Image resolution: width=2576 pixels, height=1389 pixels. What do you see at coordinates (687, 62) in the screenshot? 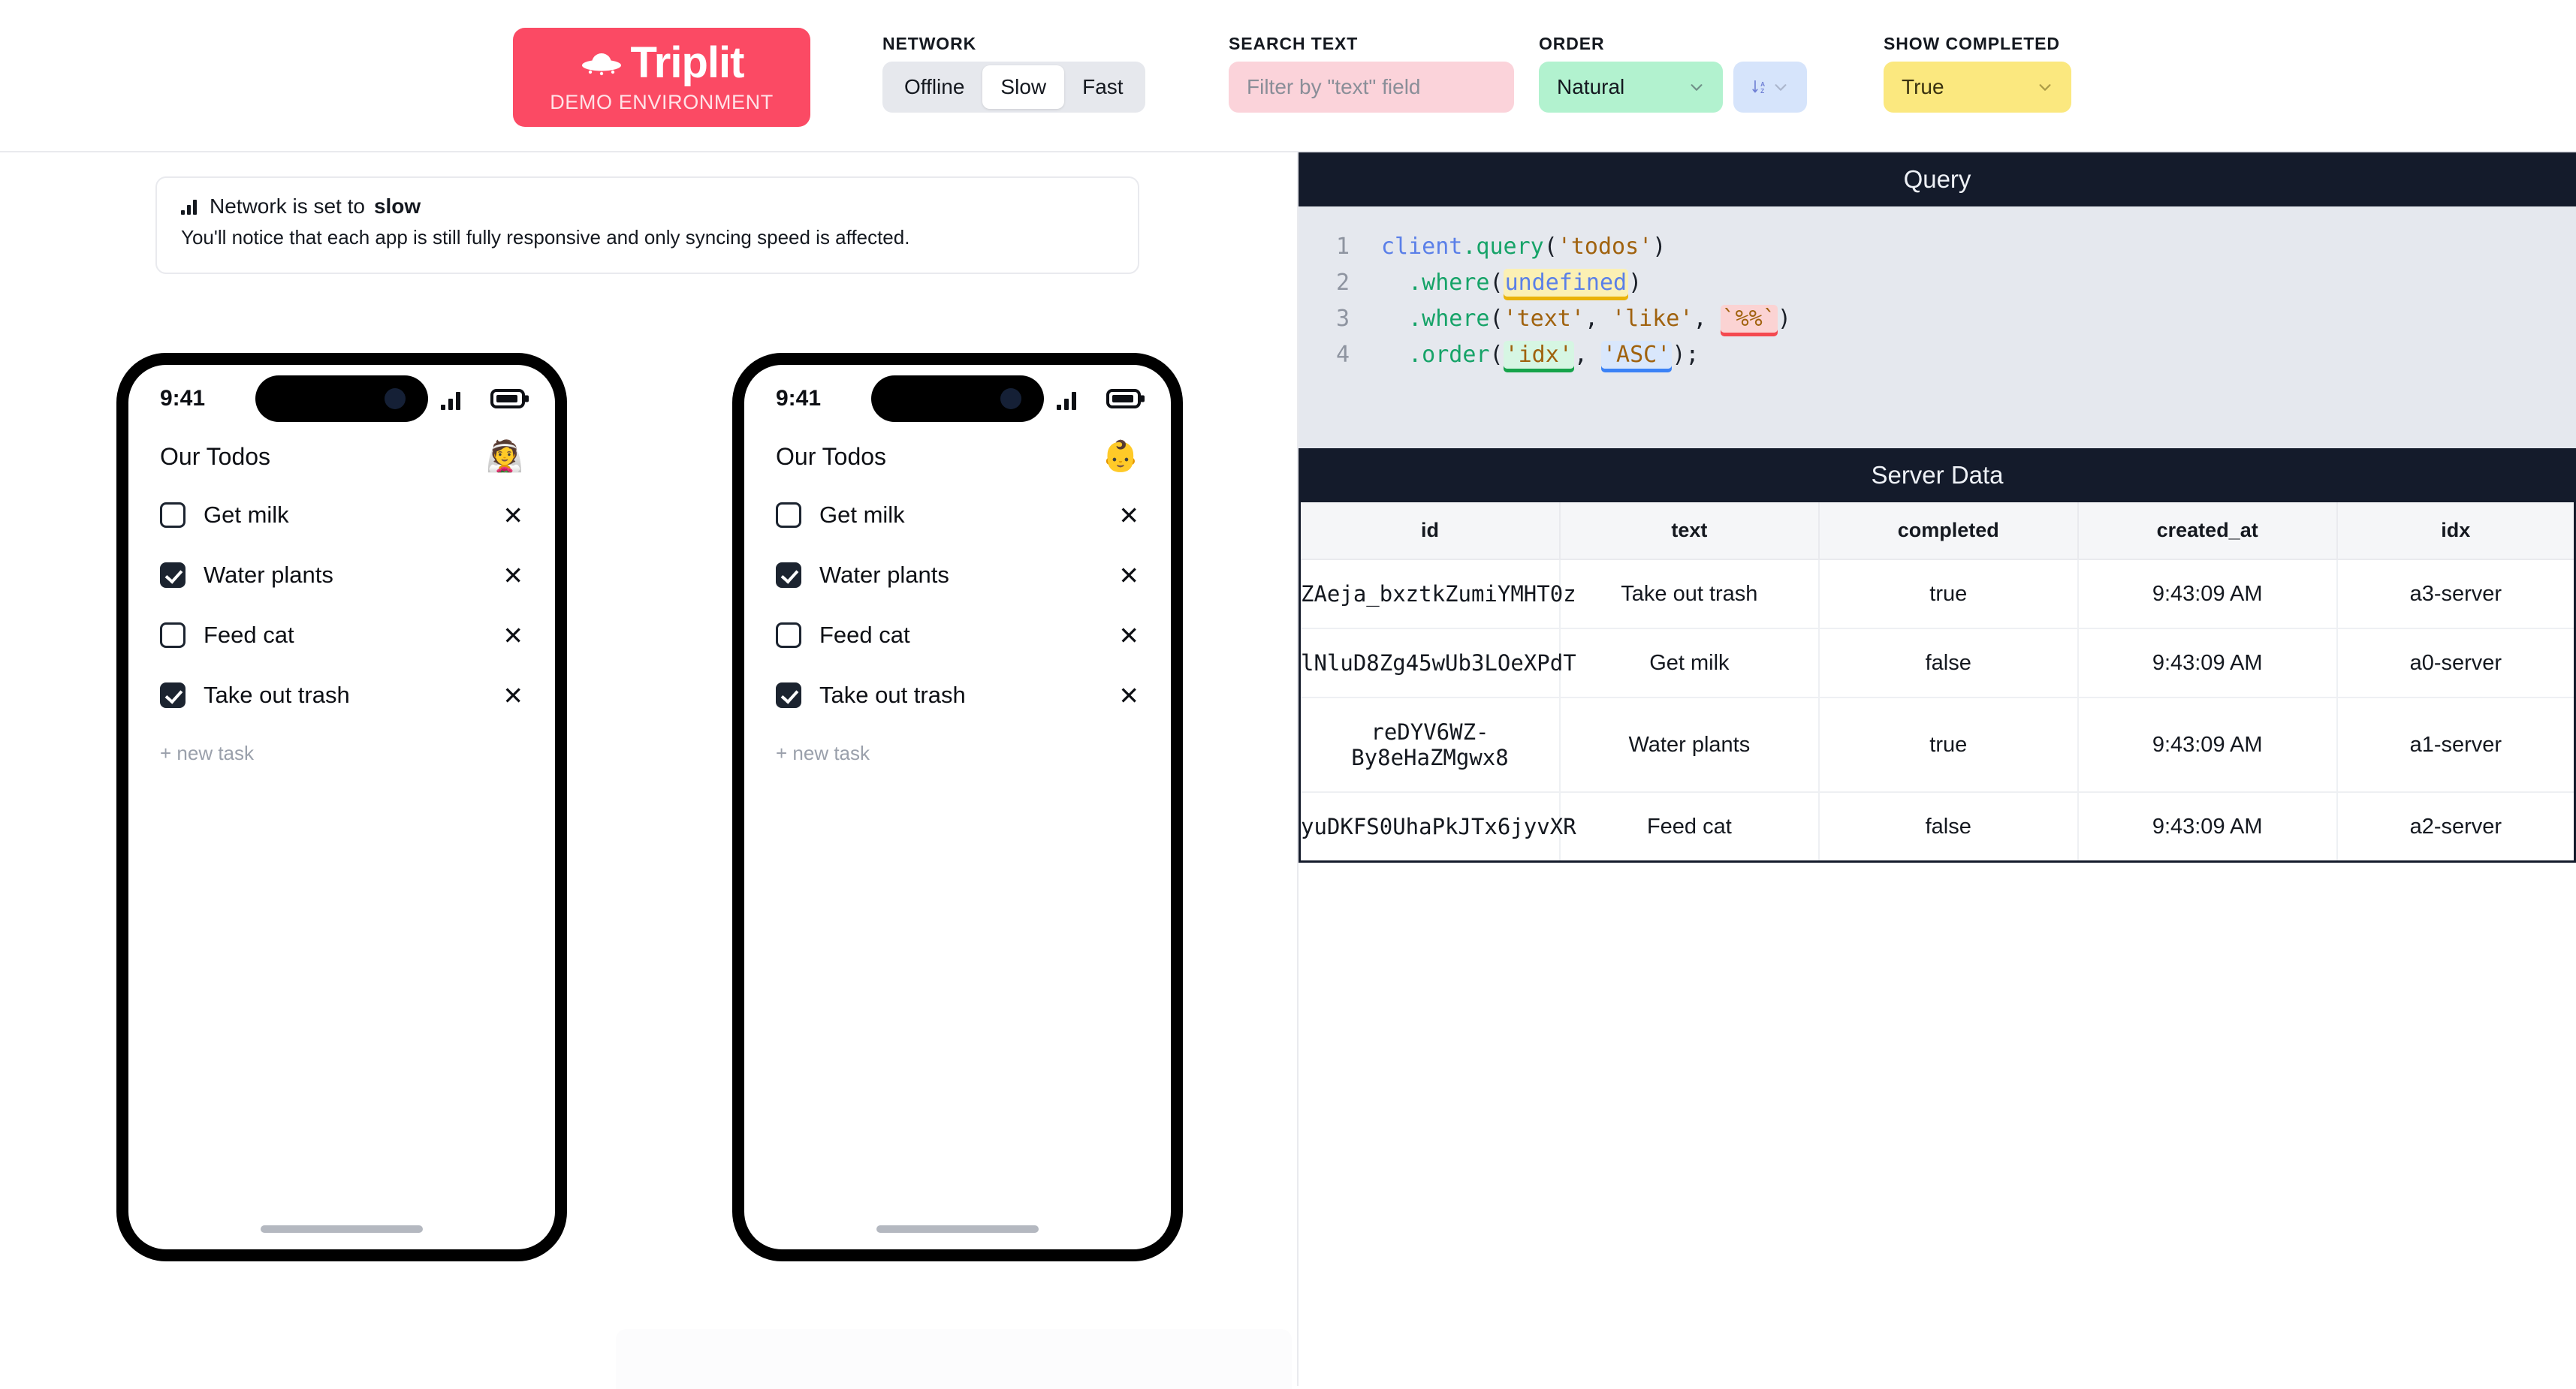
I see `brand-name: Triplit` at bounding box center [687, 62].